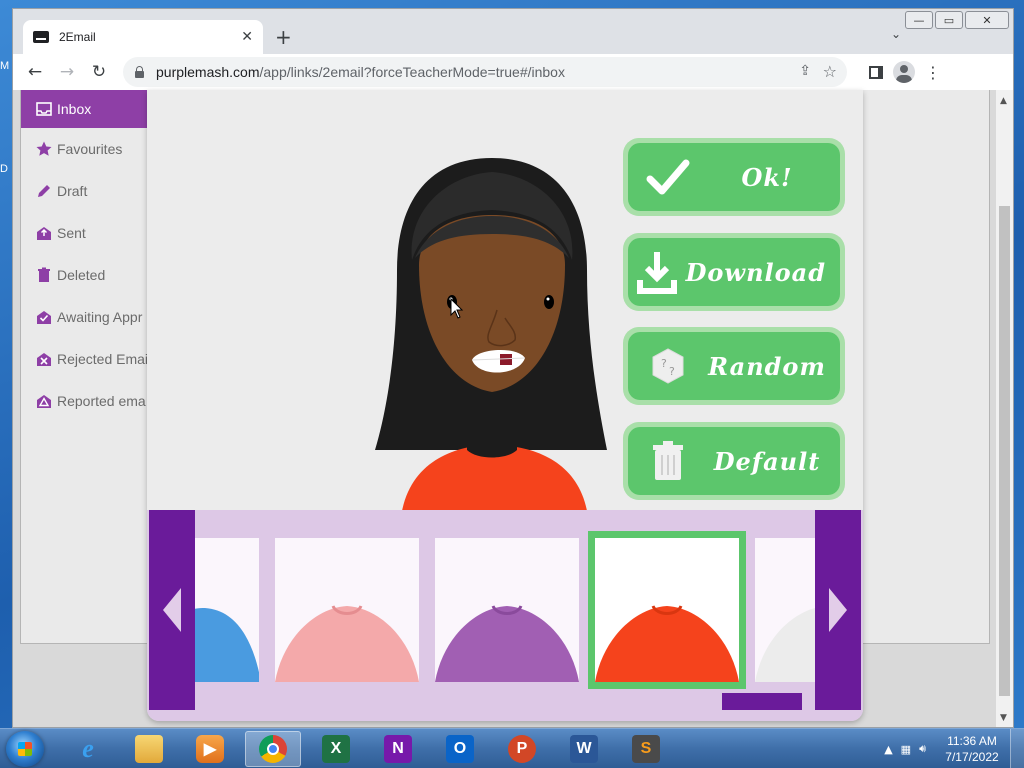 The image size is (1024, 768). What do you see at coordinates (767, 366) in the screenshot?
I see `random-button-label: Random` at bounding box center [767, 366].